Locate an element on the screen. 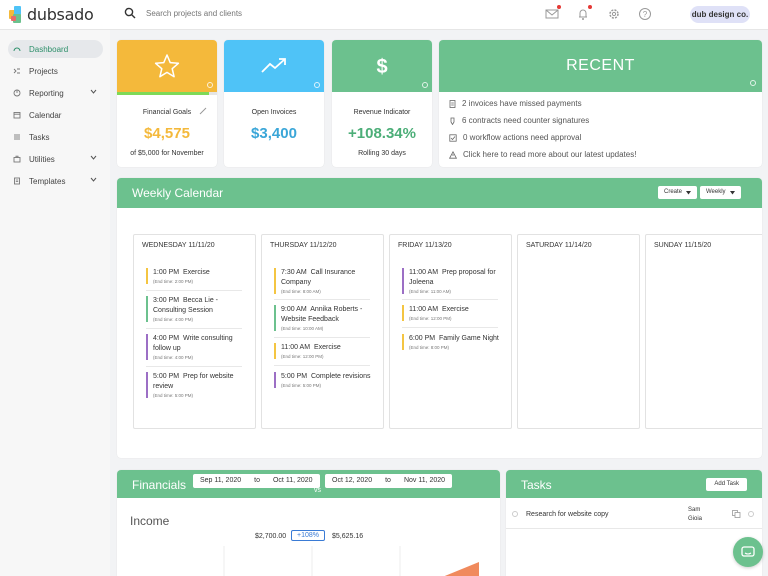 This screenshot has height=576, width=768. chat-icon is located at coordinates (748, 551).